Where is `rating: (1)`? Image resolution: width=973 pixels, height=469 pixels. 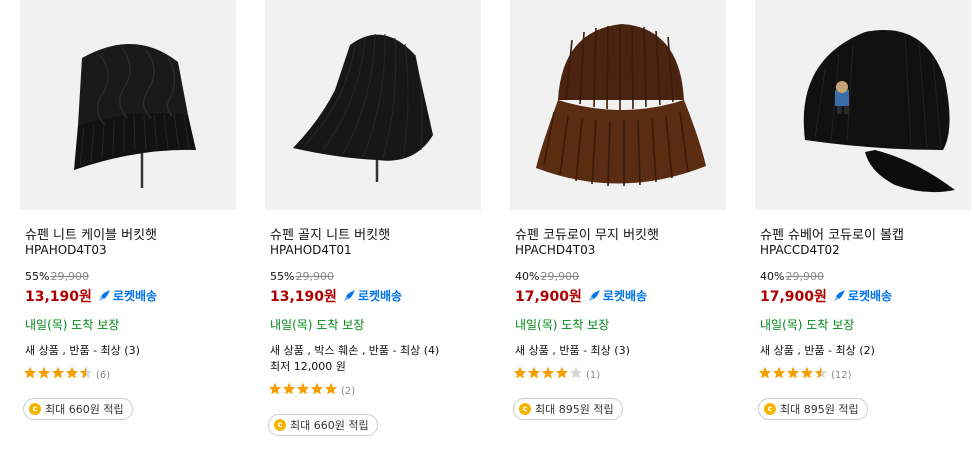
rating: (1) is located at coordinates (556, 374).